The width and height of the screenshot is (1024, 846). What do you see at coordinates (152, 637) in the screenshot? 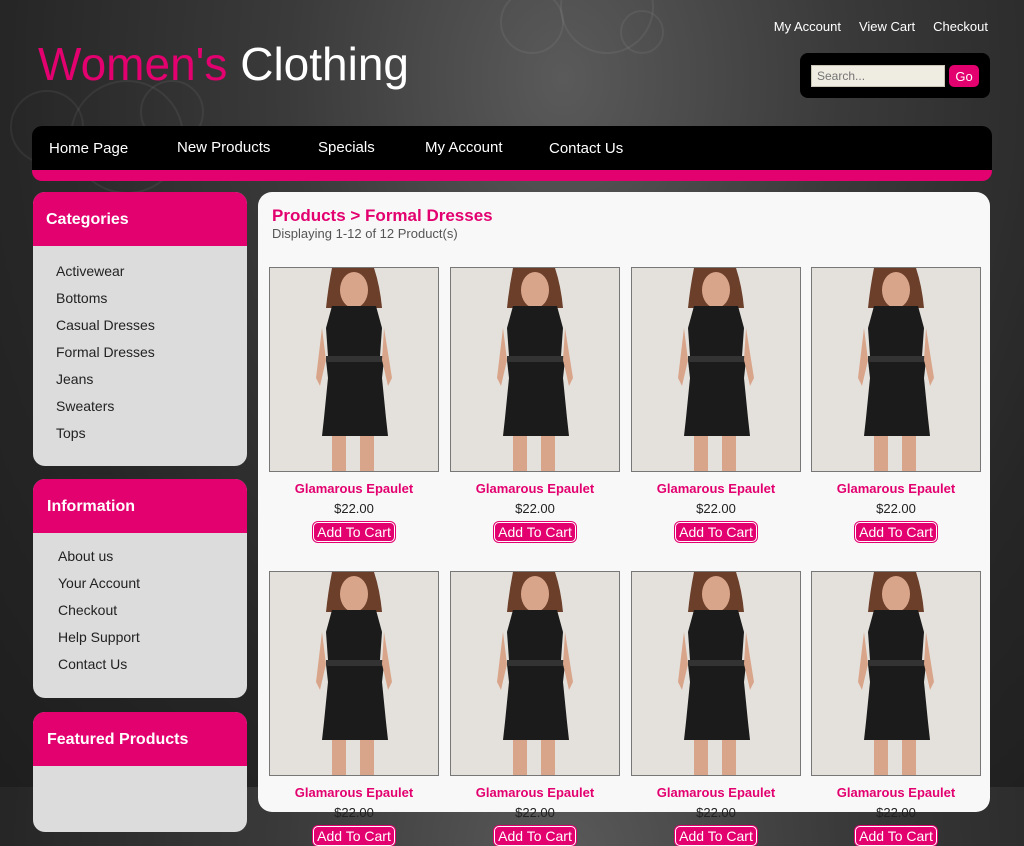
I see `info-help-support: Help Support` at bounding box center [152, 637].